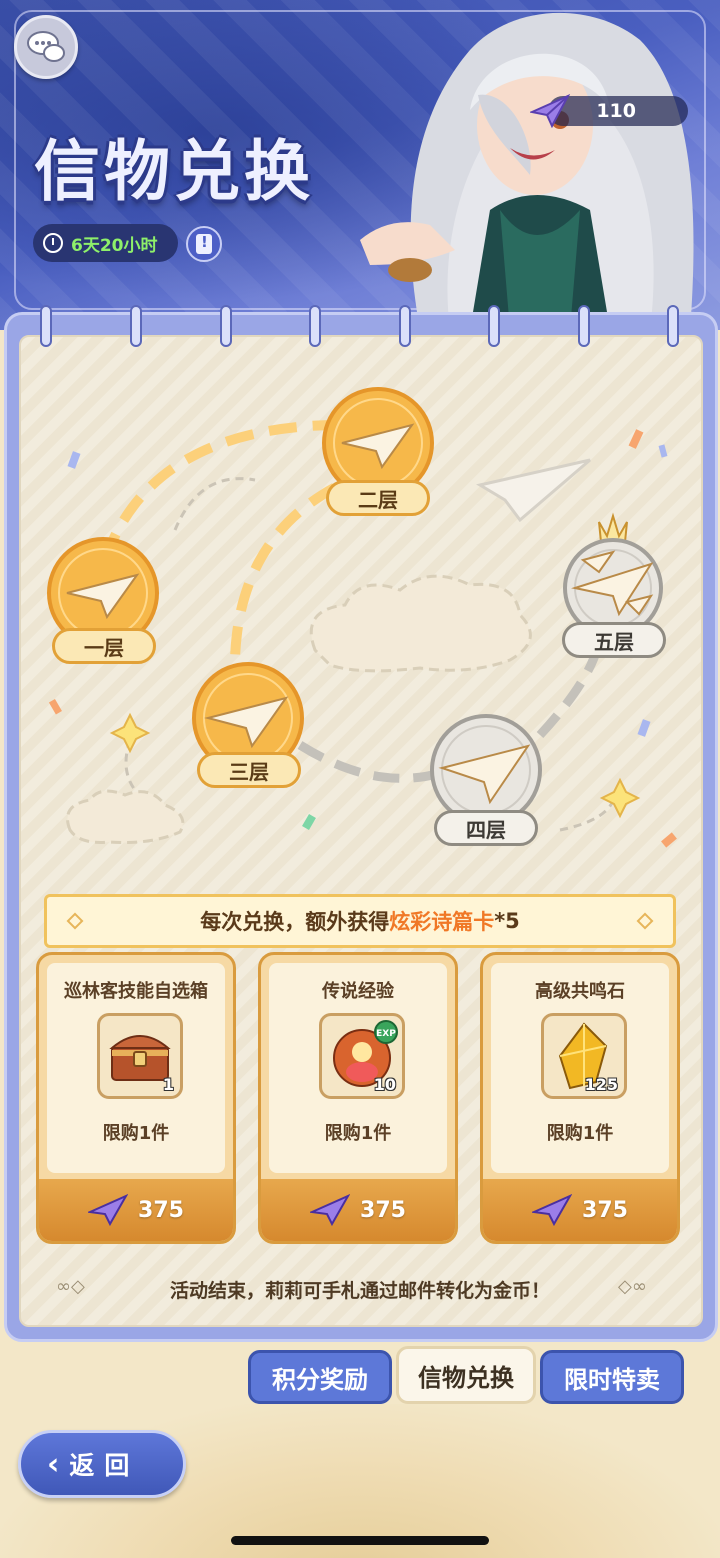 The image size is (720, 1558). Describe the element at coordinates (614, 640) in the screenshot. I see `floor-5-label: 五层` at that location.